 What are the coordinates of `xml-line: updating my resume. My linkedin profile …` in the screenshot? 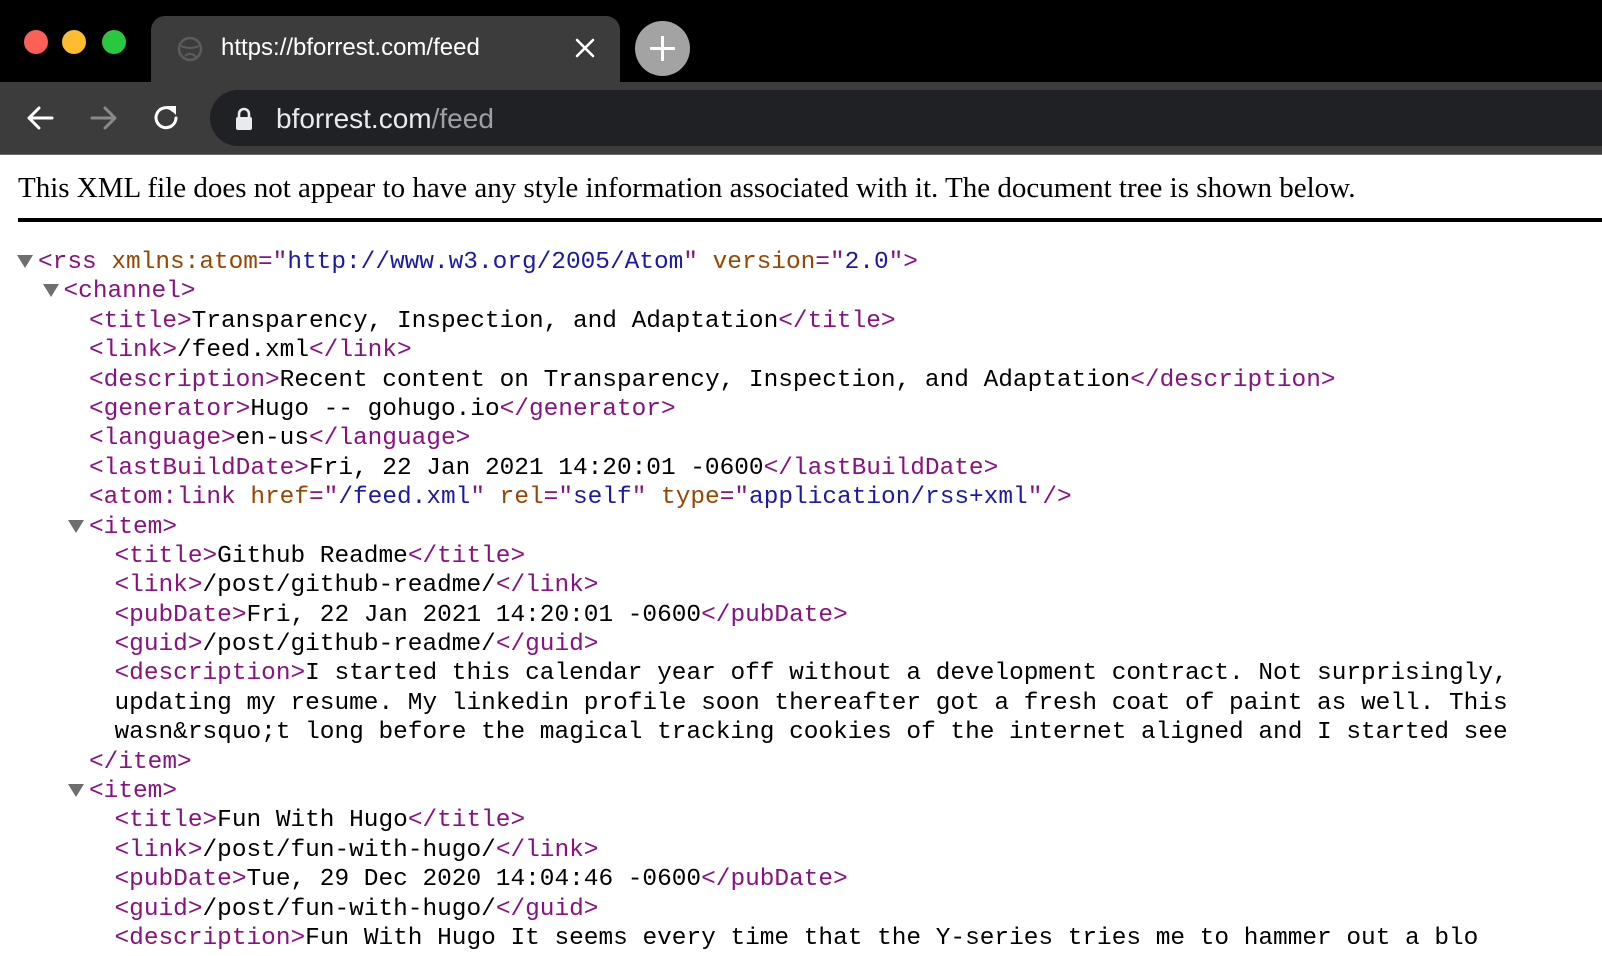 It's located at (801, 703).